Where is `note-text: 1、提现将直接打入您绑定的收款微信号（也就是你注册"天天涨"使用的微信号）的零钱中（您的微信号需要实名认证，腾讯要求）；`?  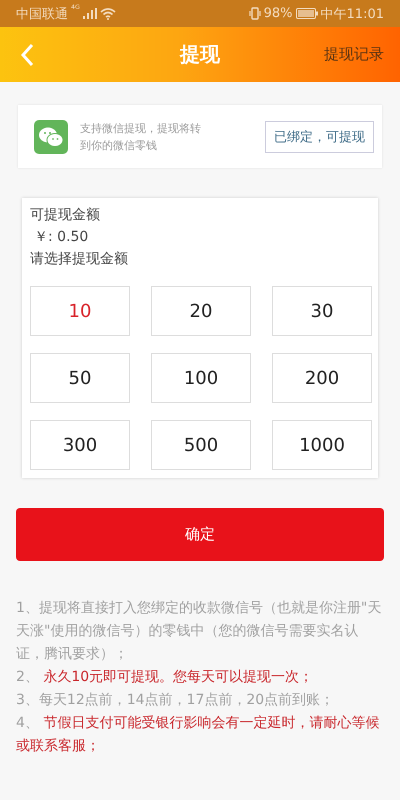 note-text: 1、提现将直接打入您绑定的收款微信号（也就是你注册"天天涨"使用的微信号）的零钱中（您的微信号需要实名认证，腾讯要求）； is located at coordinates (199, 631).